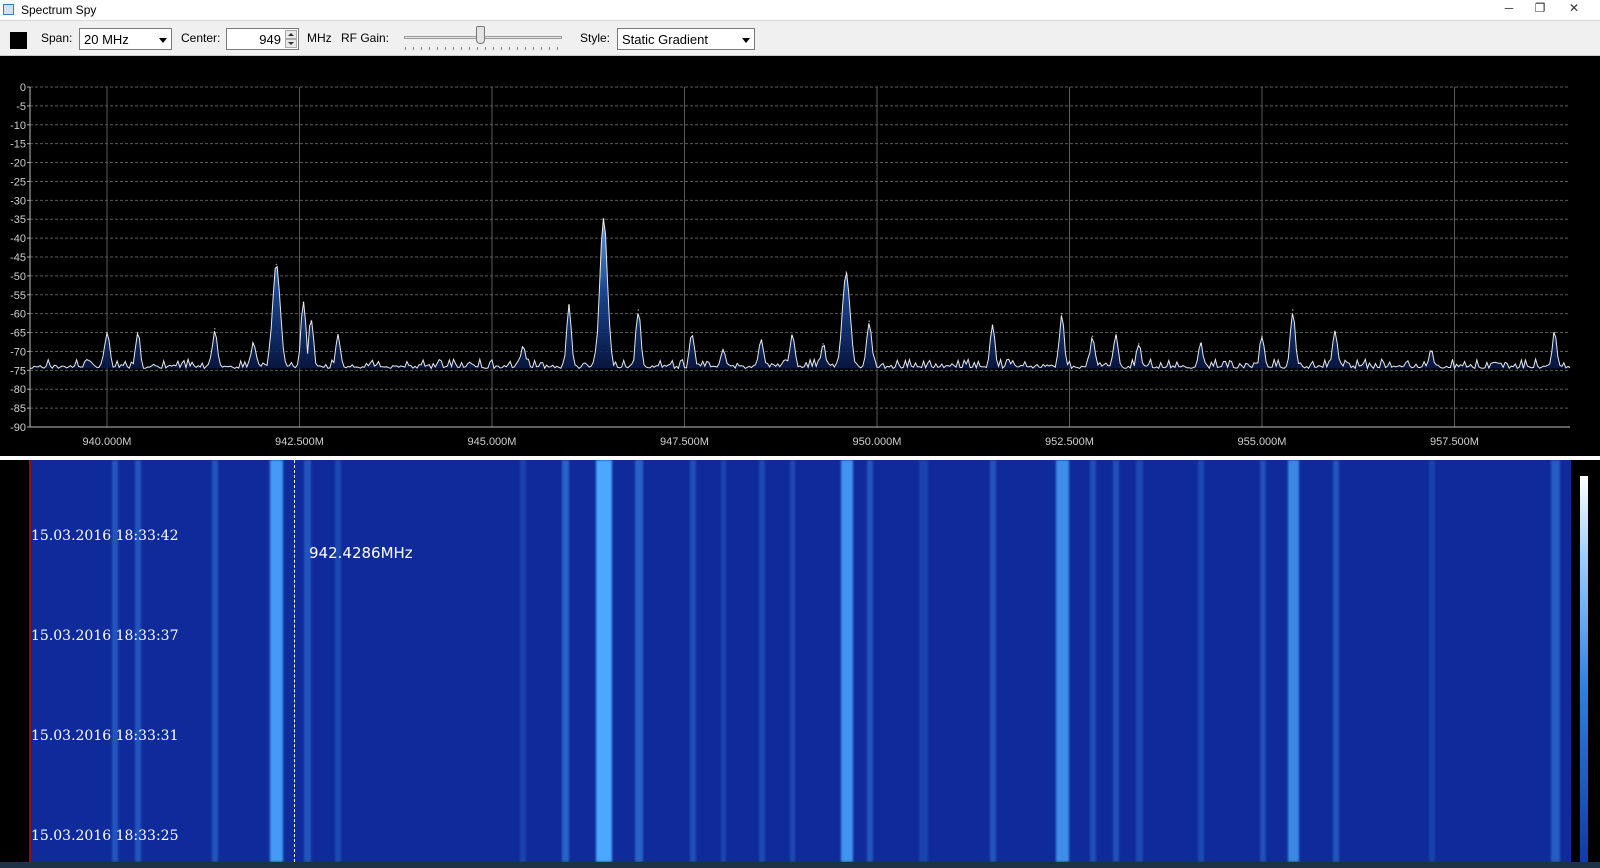 Image resolution: width=1600 pixels, height=868 pixels. What do you see at coordinates (294, 661) in the screenshot?
I see `frequency-cursor` at bounding box center [294, 661].